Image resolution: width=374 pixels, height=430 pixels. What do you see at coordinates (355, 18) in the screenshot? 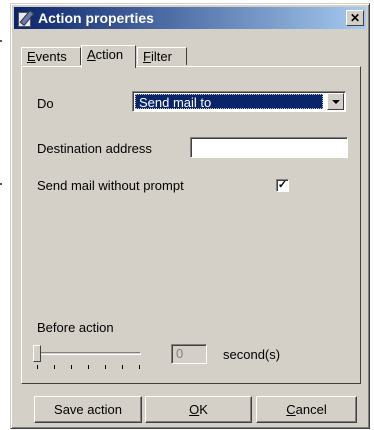
I see `close-icon: ✕` at bounding box center [355, 18].